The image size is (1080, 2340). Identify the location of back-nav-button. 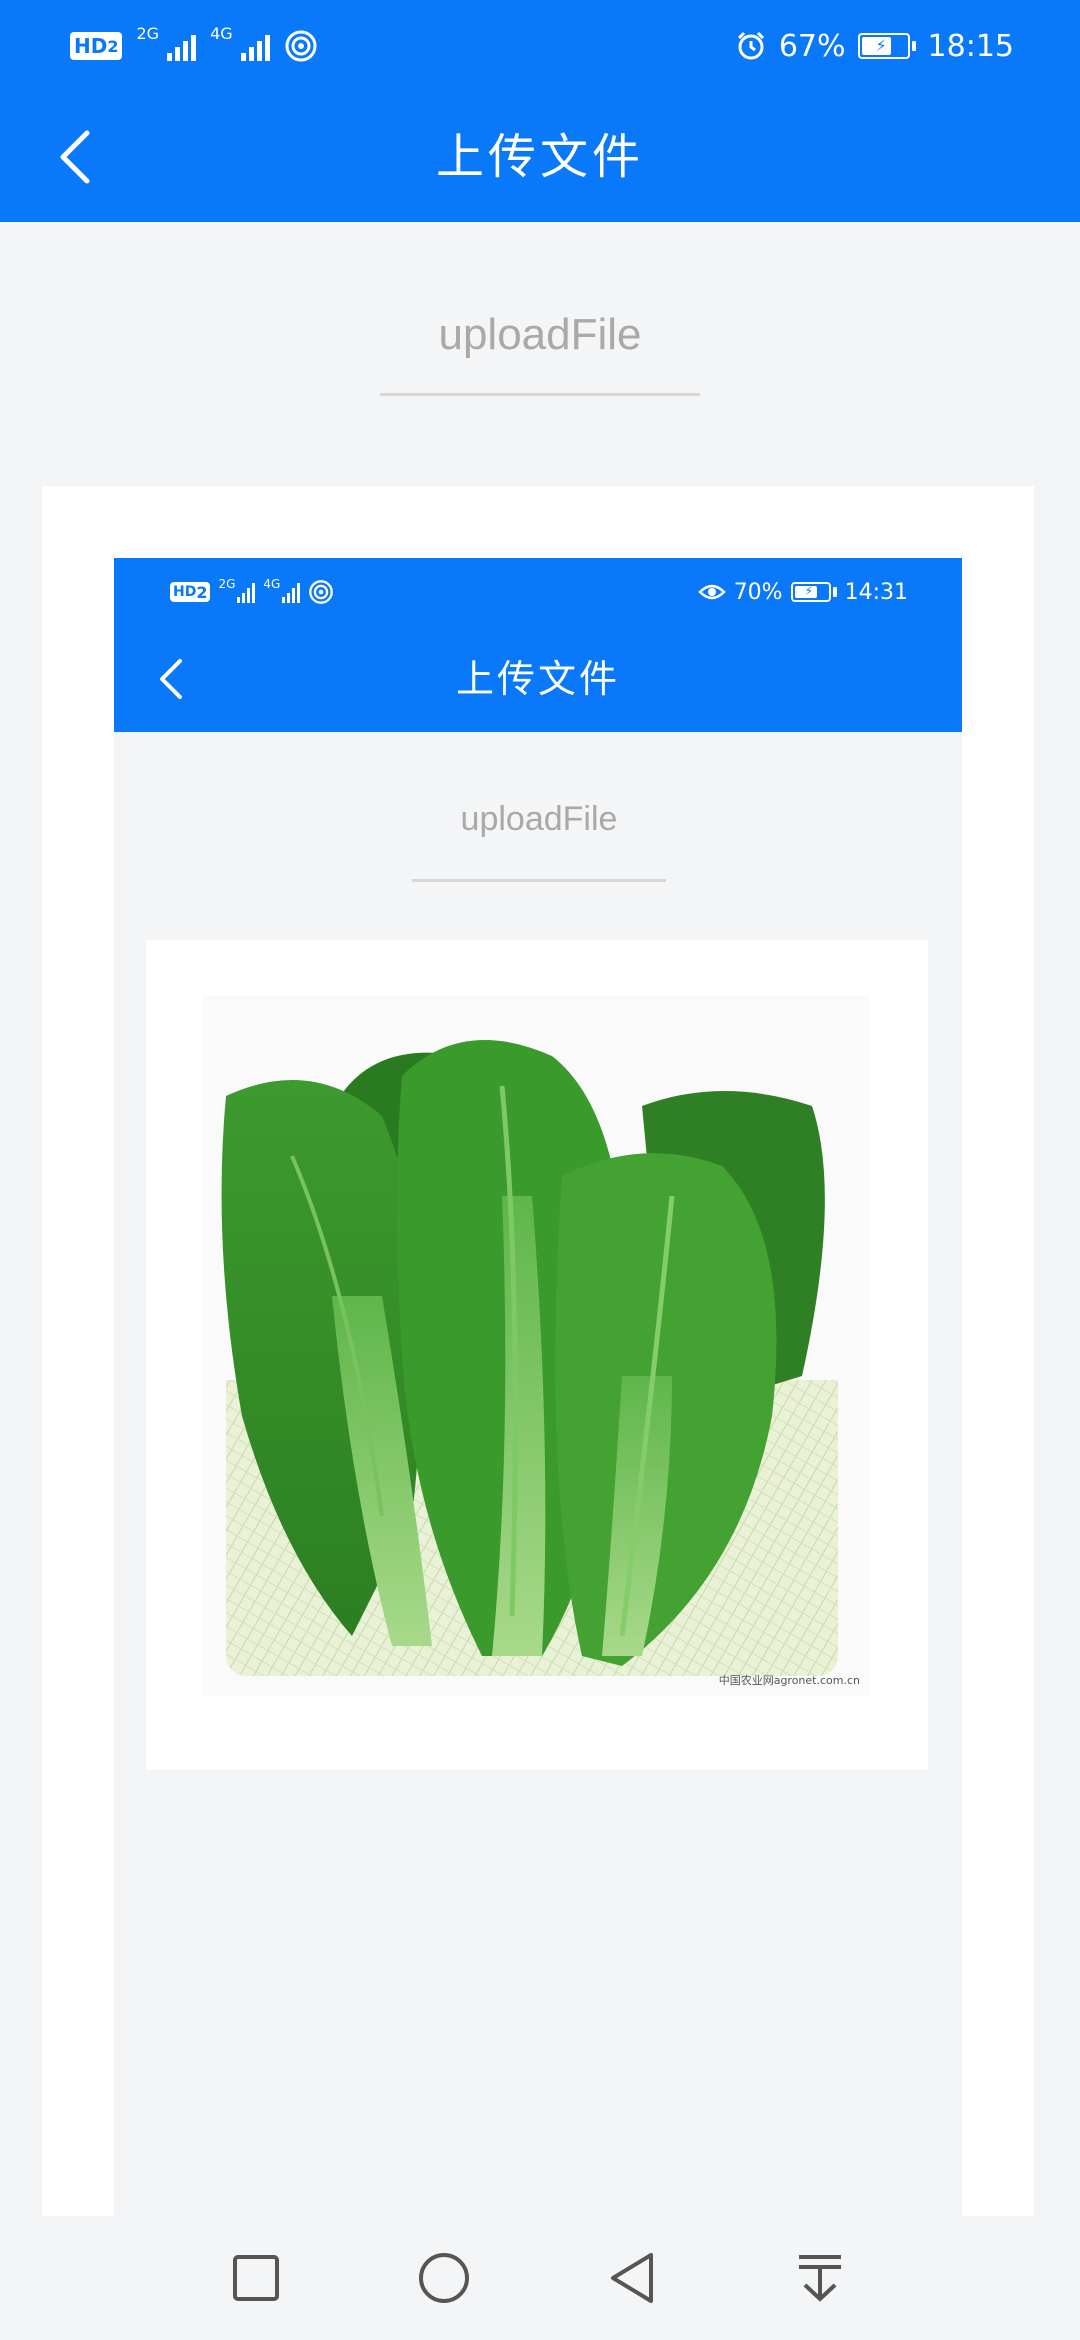
(632, 2278).